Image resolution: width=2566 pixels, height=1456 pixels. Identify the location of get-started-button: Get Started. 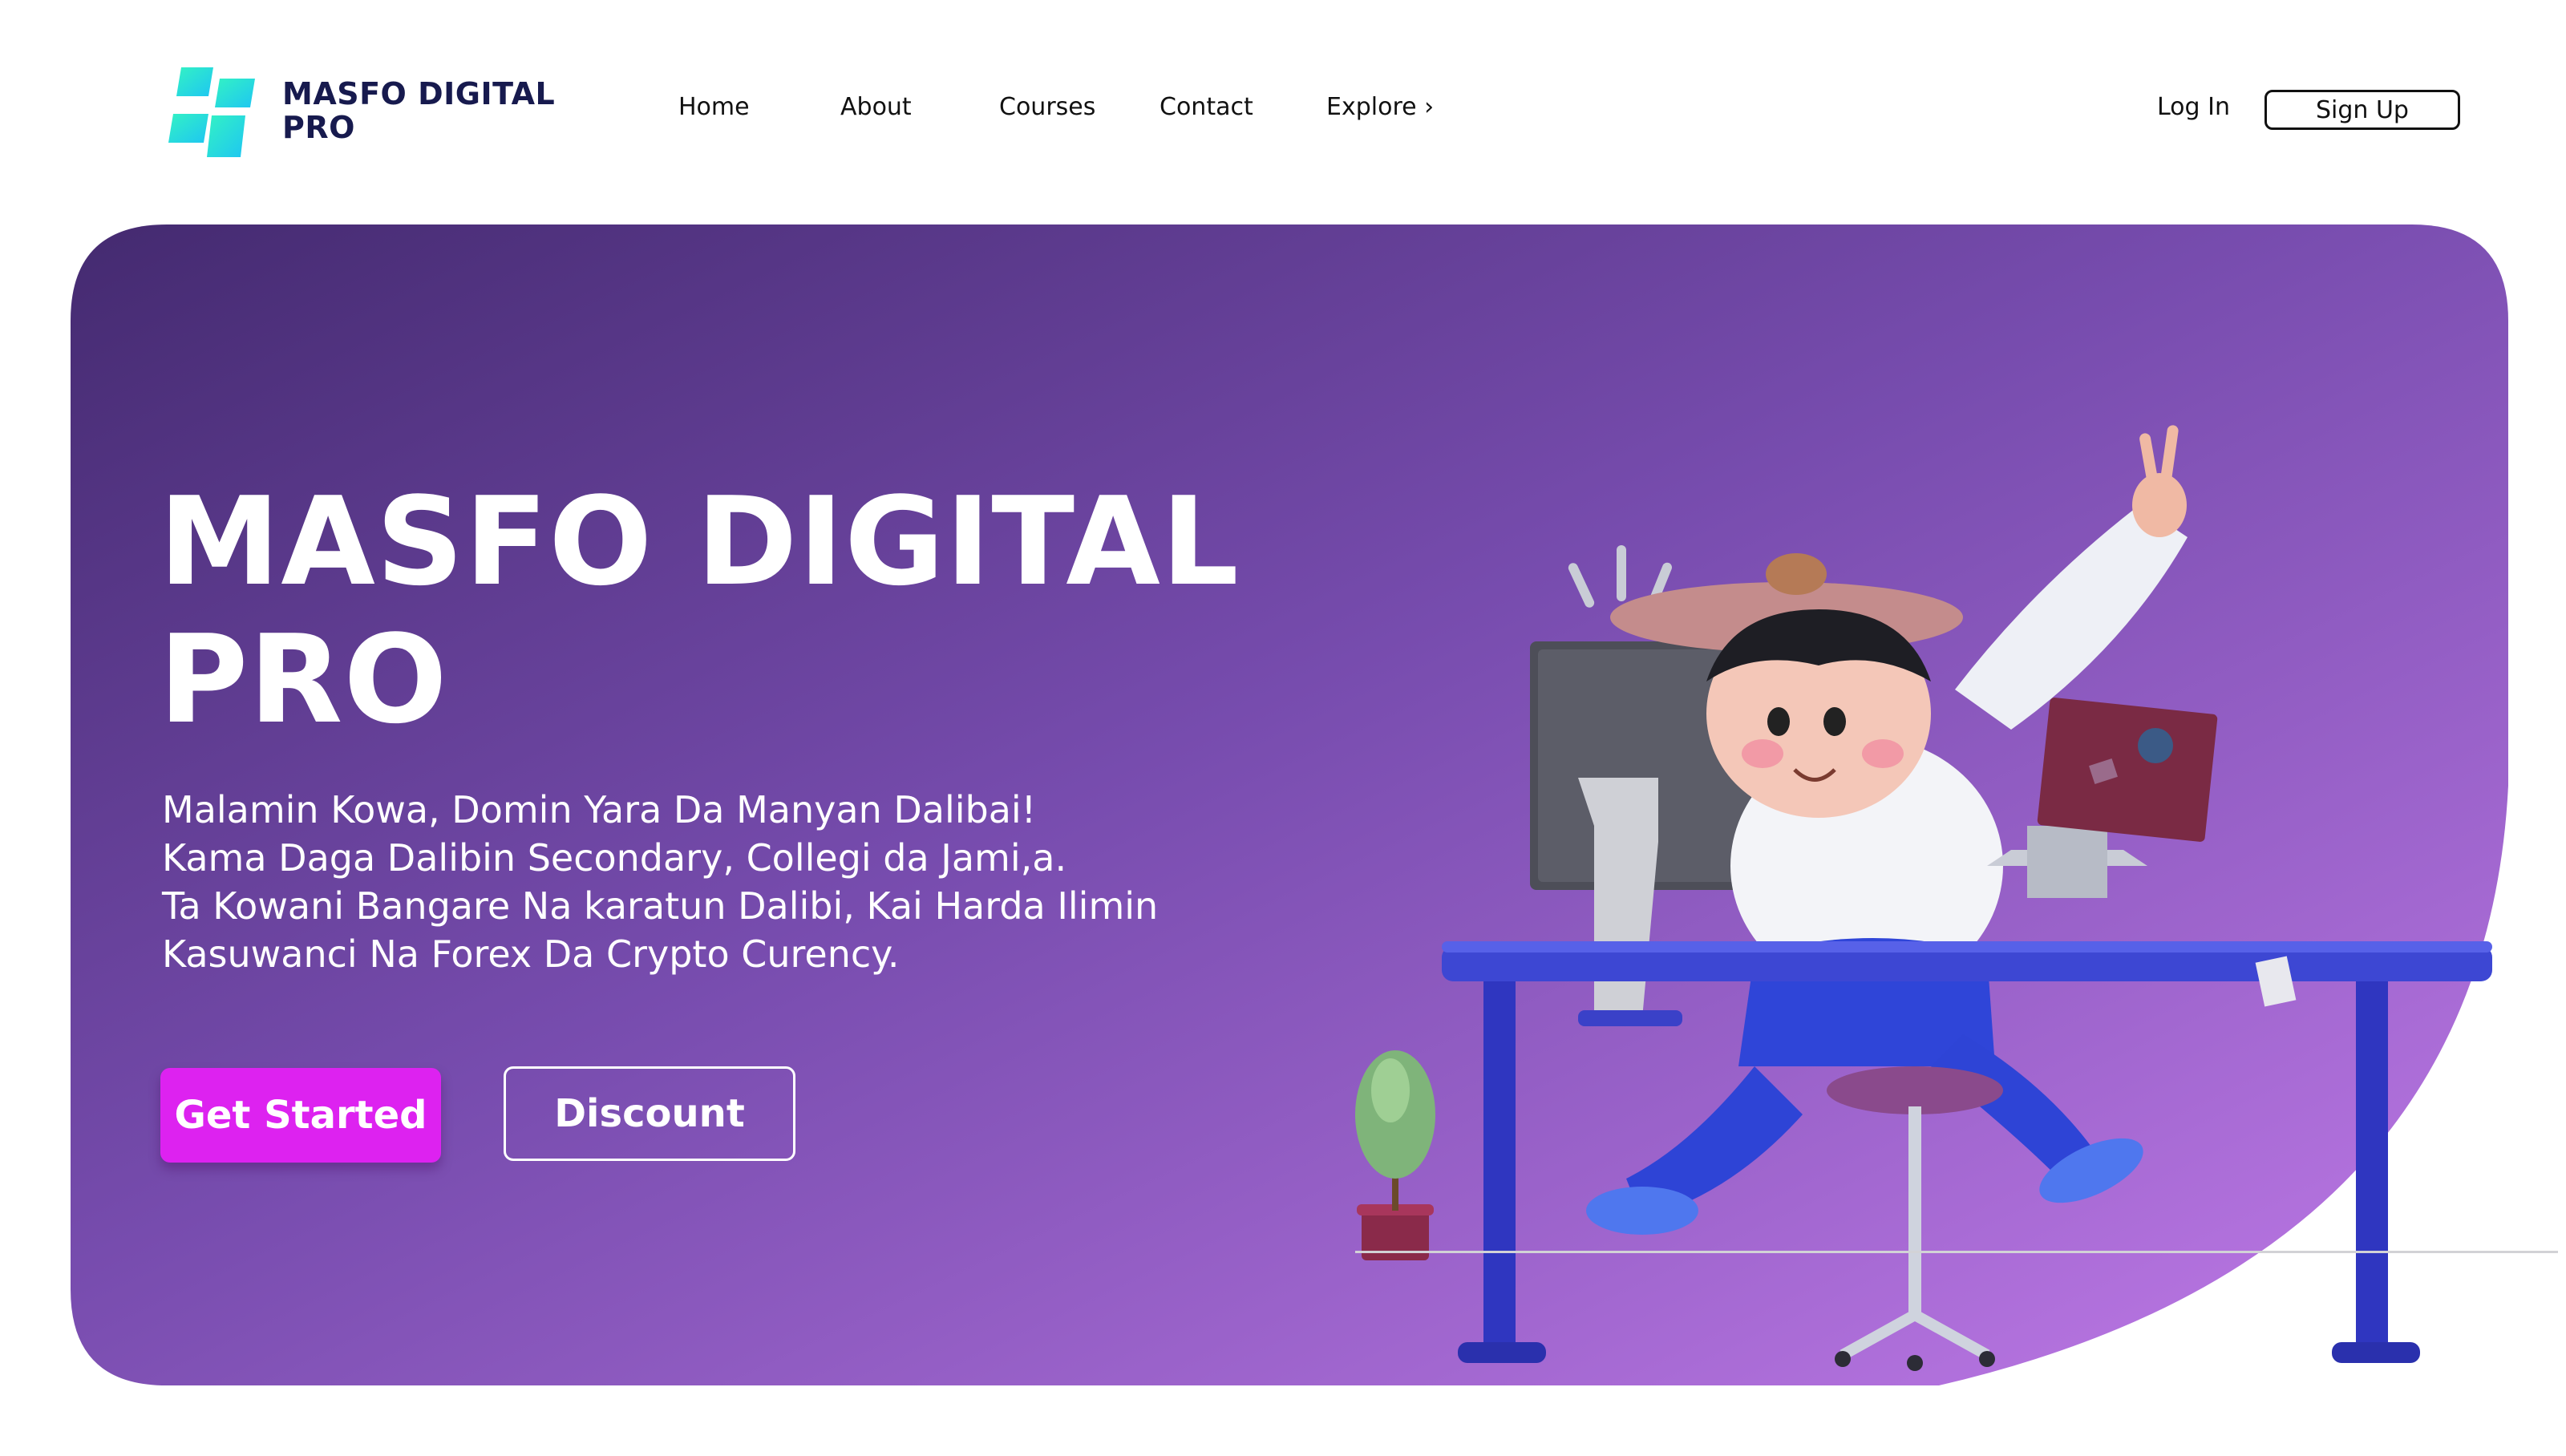
(300, 1115).